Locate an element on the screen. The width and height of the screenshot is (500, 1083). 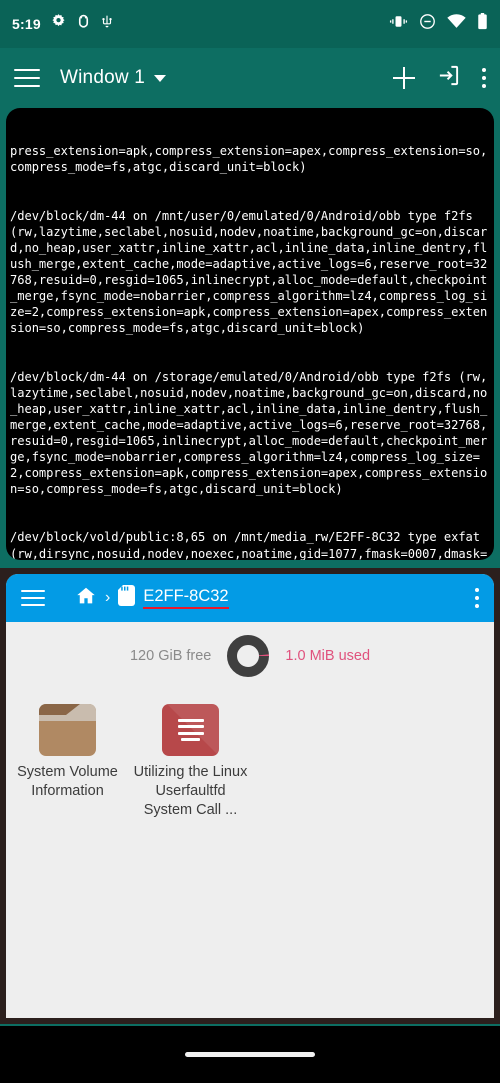
android-debug-icon is located at coordinates (83, 24).